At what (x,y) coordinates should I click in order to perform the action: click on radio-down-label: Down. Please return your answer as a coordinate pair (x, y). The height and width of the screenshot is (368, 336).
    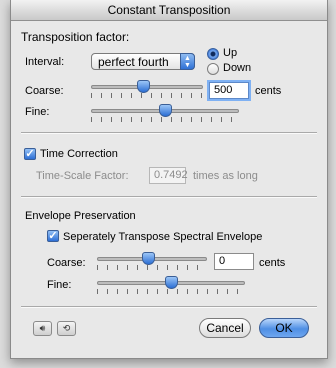
    Looking at the image, I should click on (237, 68).